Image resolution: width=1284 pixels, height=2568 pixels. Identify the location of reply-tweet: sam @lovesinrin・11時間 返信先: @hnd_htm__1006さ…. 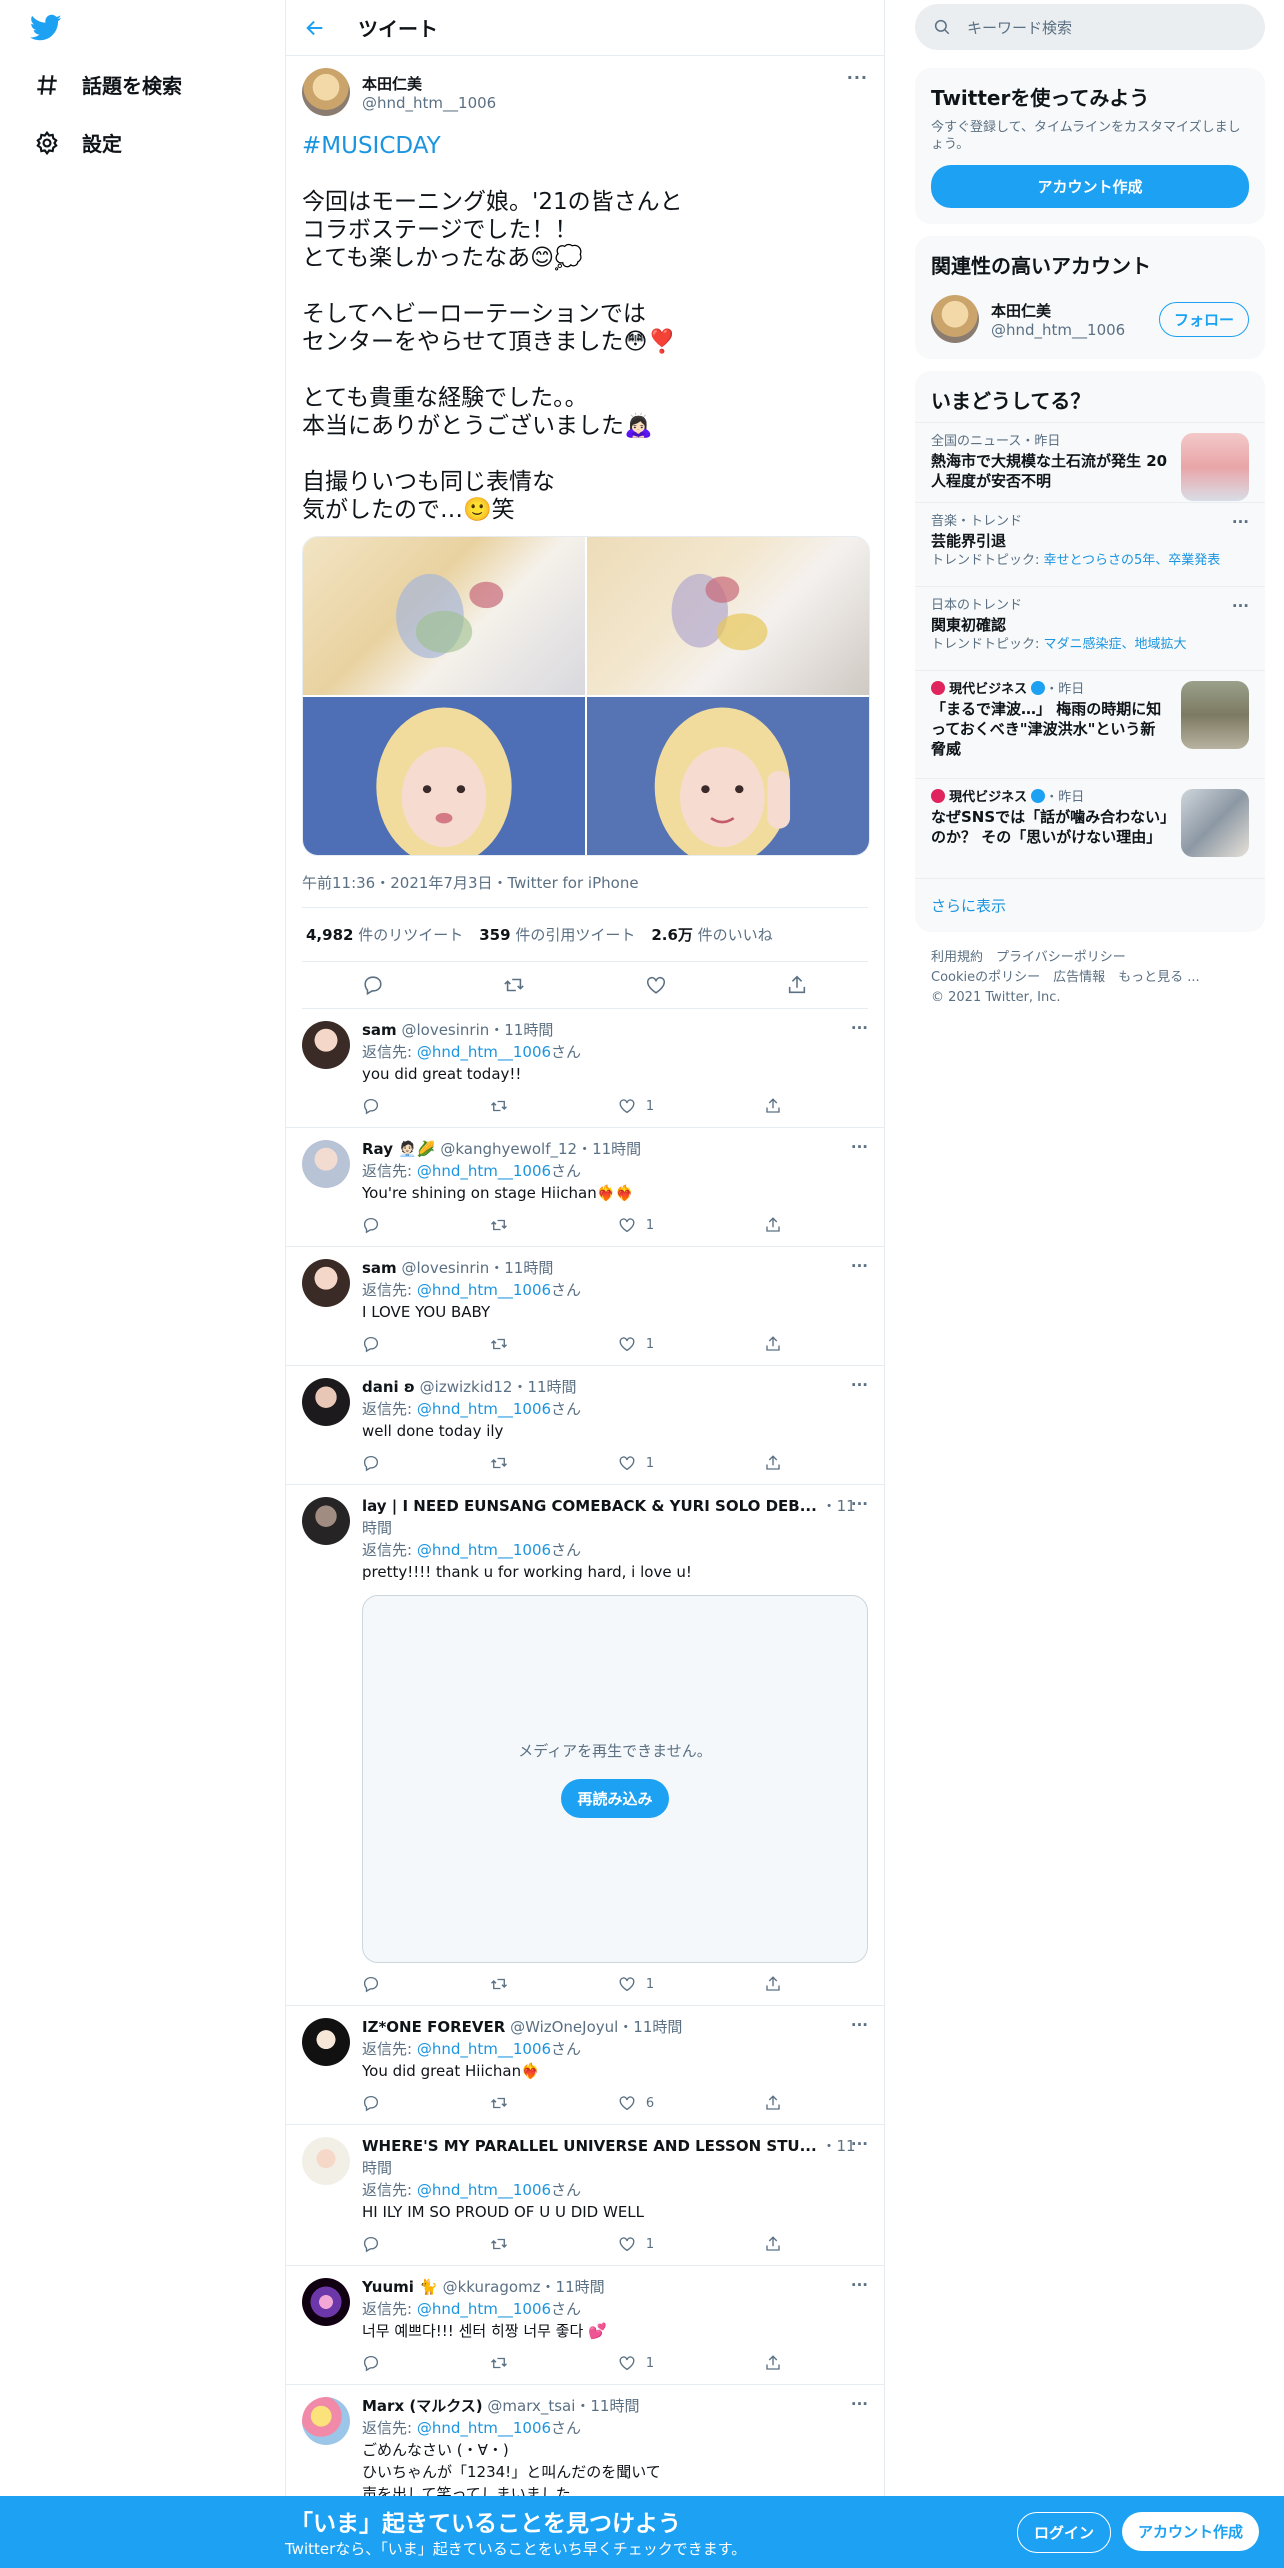
(585, 1306).